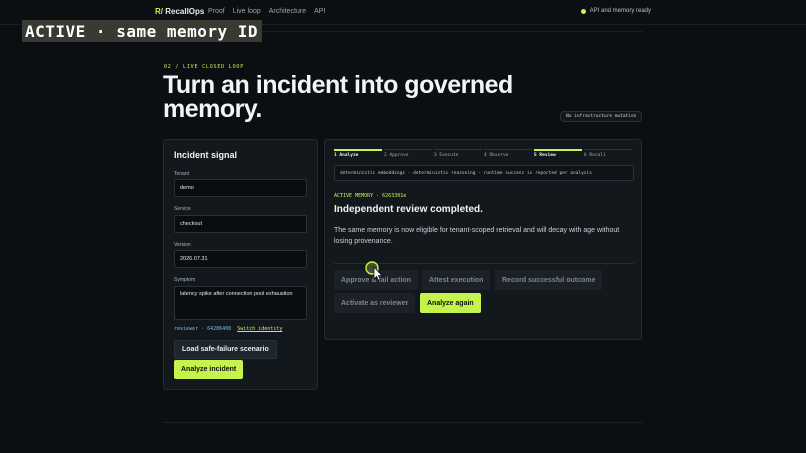  What do you see at coordinates (375, 271) in the screenshot?
I see `mouse-pointer-icon` at bounding box center [375, 271].